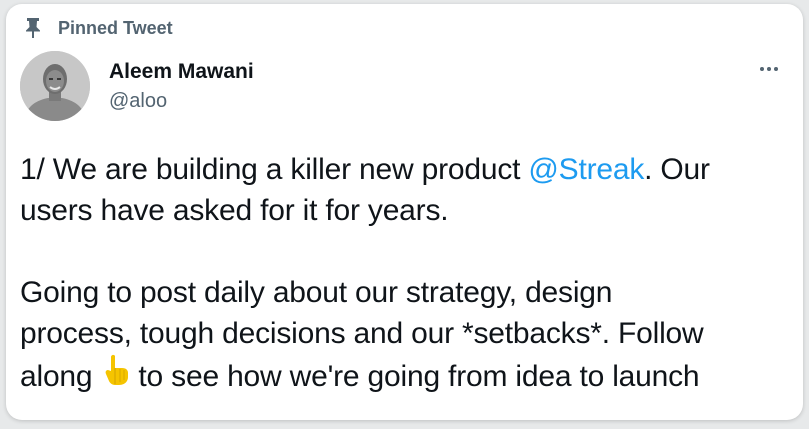 The height and width of the screenshot is (429, 809). I want to click on author-name: Aleem Mawani, so click(181, 72).